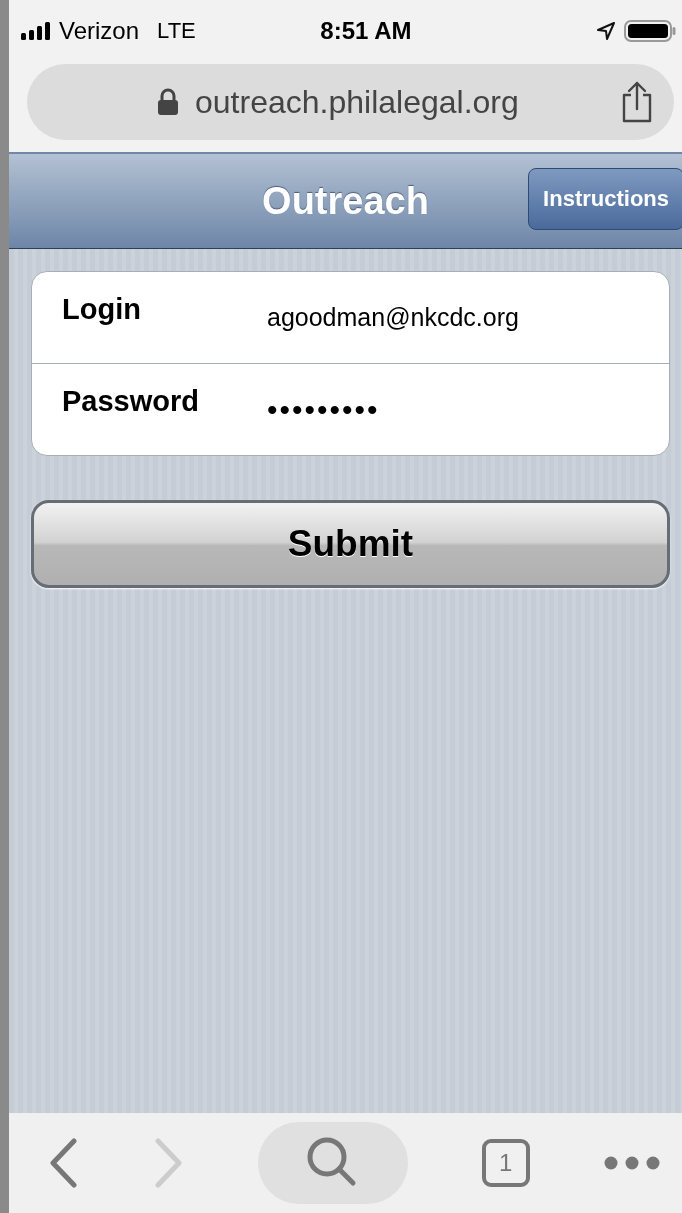 The image size is (682, 1213). Describe the element at coordinates (131, 401) in the screenshot. I see `field-label: Password` at that location.